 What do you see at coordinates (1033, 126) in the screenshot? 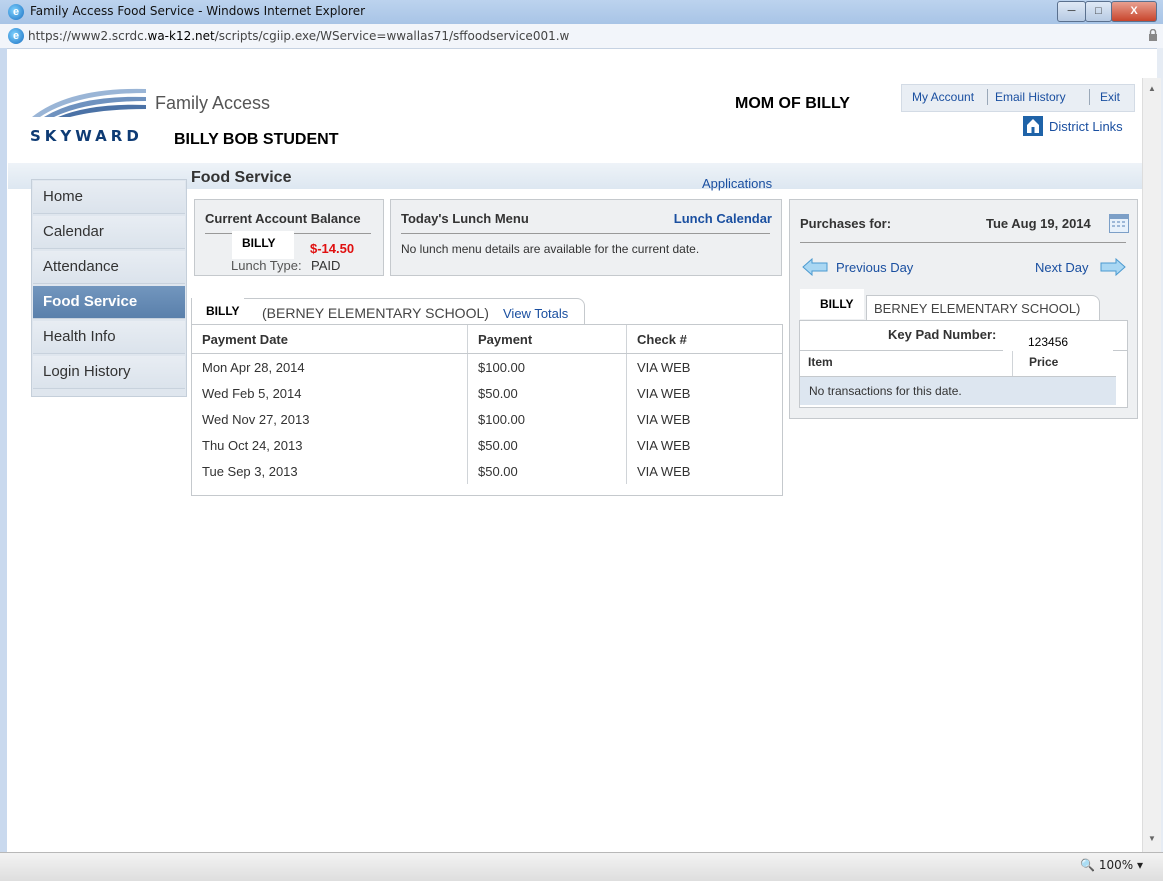
I see `school-building-icon` at bounding box center [1033, 126].